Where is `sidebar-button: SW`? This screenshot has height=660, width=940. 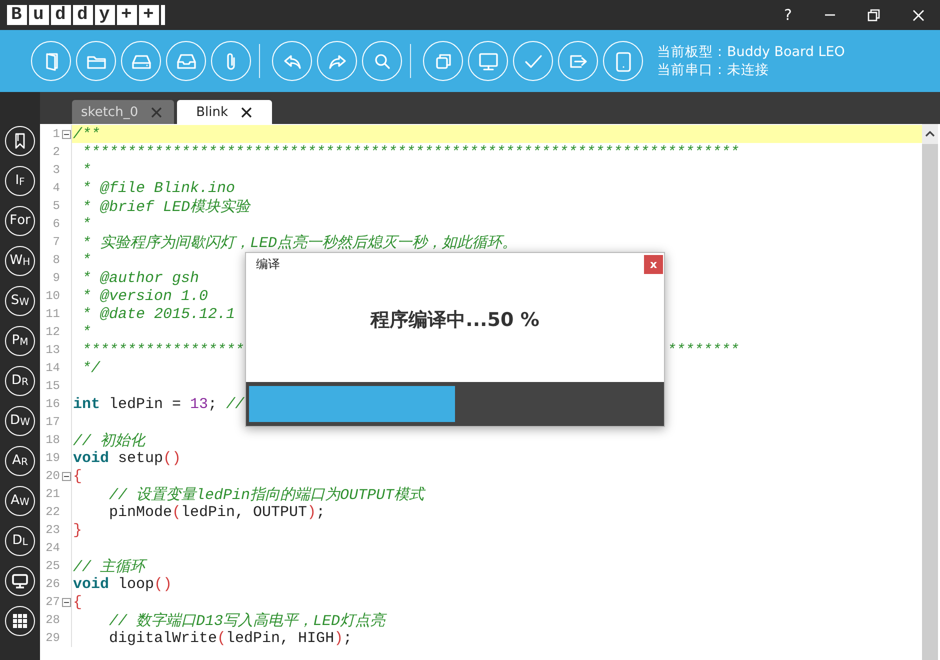 sidebar-button: SW is located at coordinates (20, 301).